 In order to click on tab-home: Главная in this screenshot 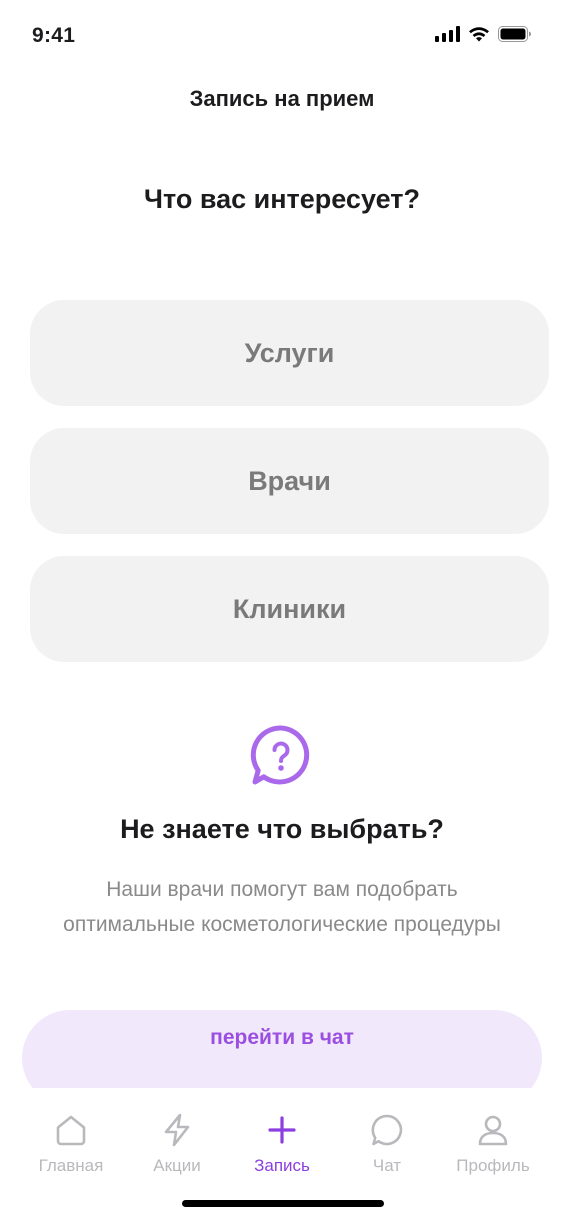, I will do `click(71, 1144)`.